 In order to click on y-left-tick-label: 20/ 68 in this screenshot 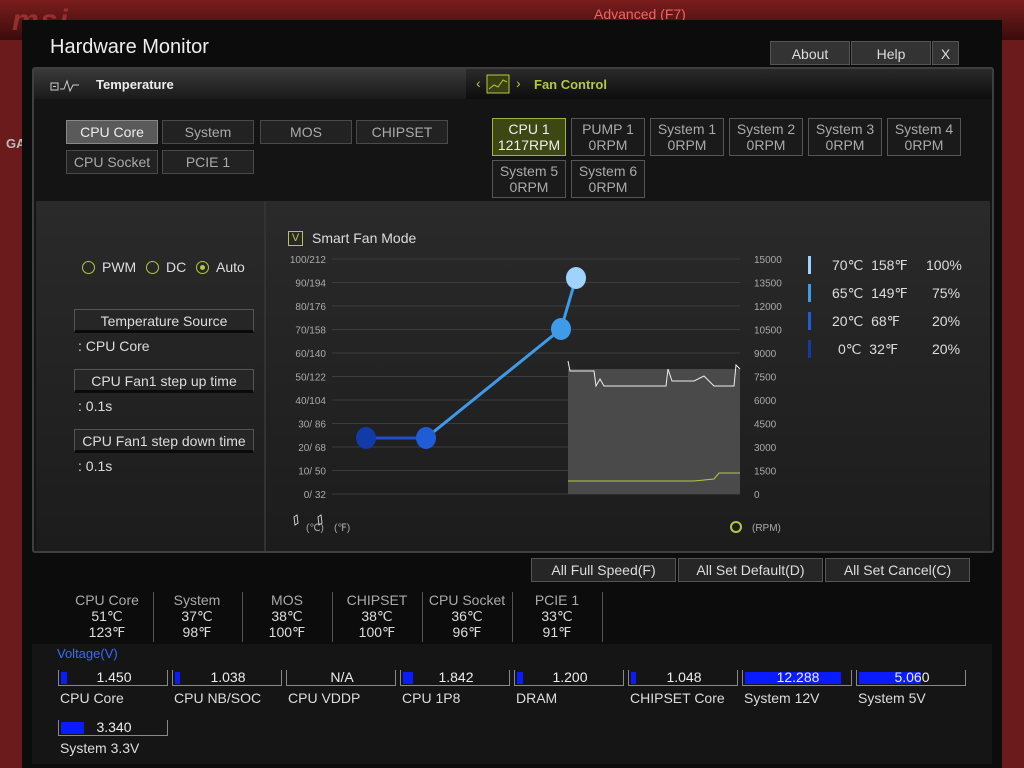, I will do `click(312, 448)`.